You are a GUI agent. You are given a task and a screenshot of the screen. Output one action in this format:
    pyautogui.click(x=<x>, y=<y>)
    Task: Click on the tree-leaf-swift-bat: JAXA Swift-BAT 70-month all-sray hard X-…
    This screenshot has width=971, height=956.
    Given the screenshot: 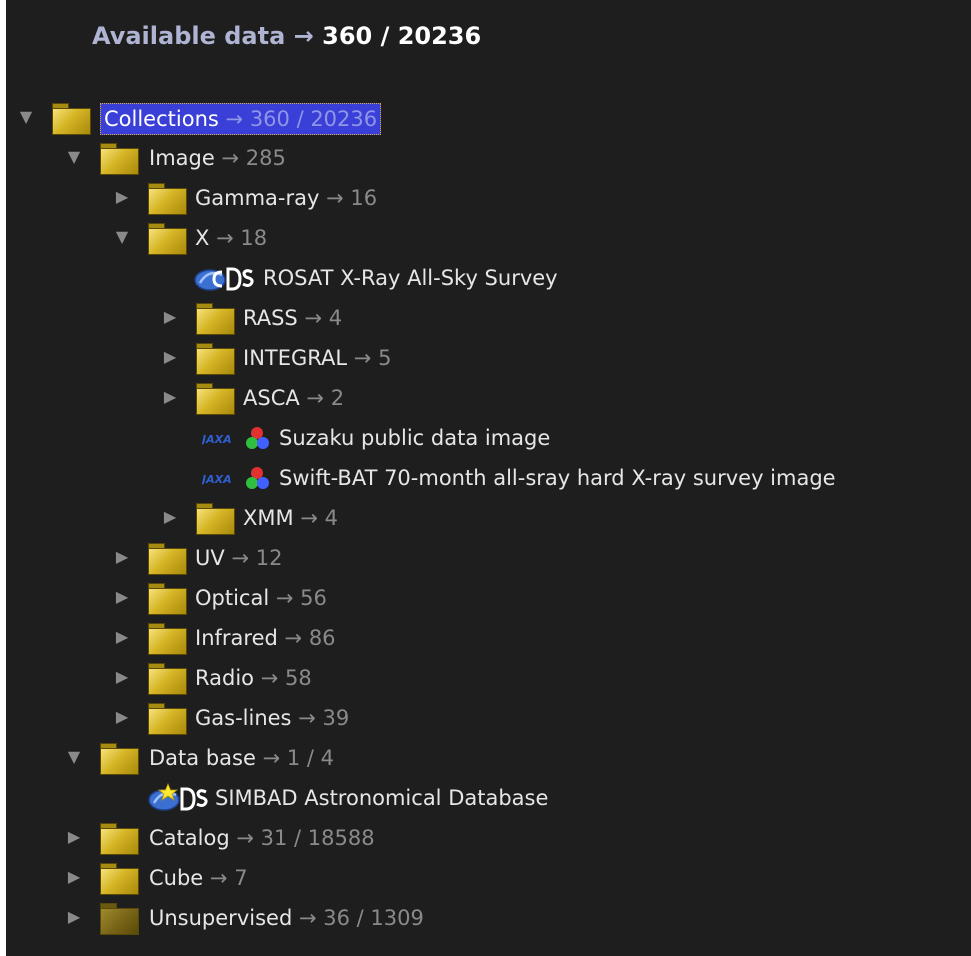 What is the action you would take?
    pyautogui.click(x=488, y=478)
    